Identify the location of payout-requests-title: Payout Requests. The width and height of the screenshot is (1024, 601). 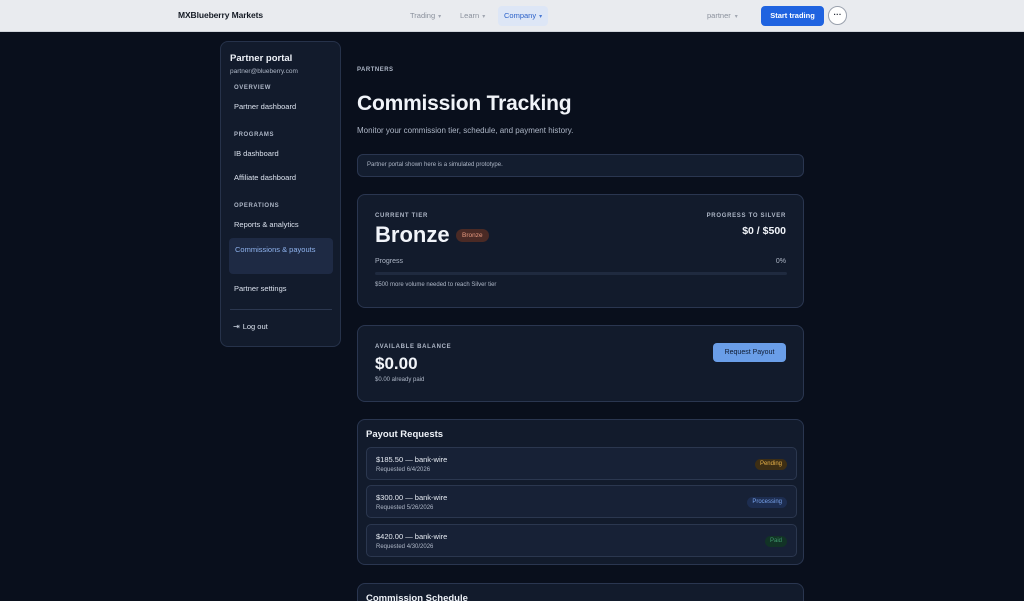
(405, 434).